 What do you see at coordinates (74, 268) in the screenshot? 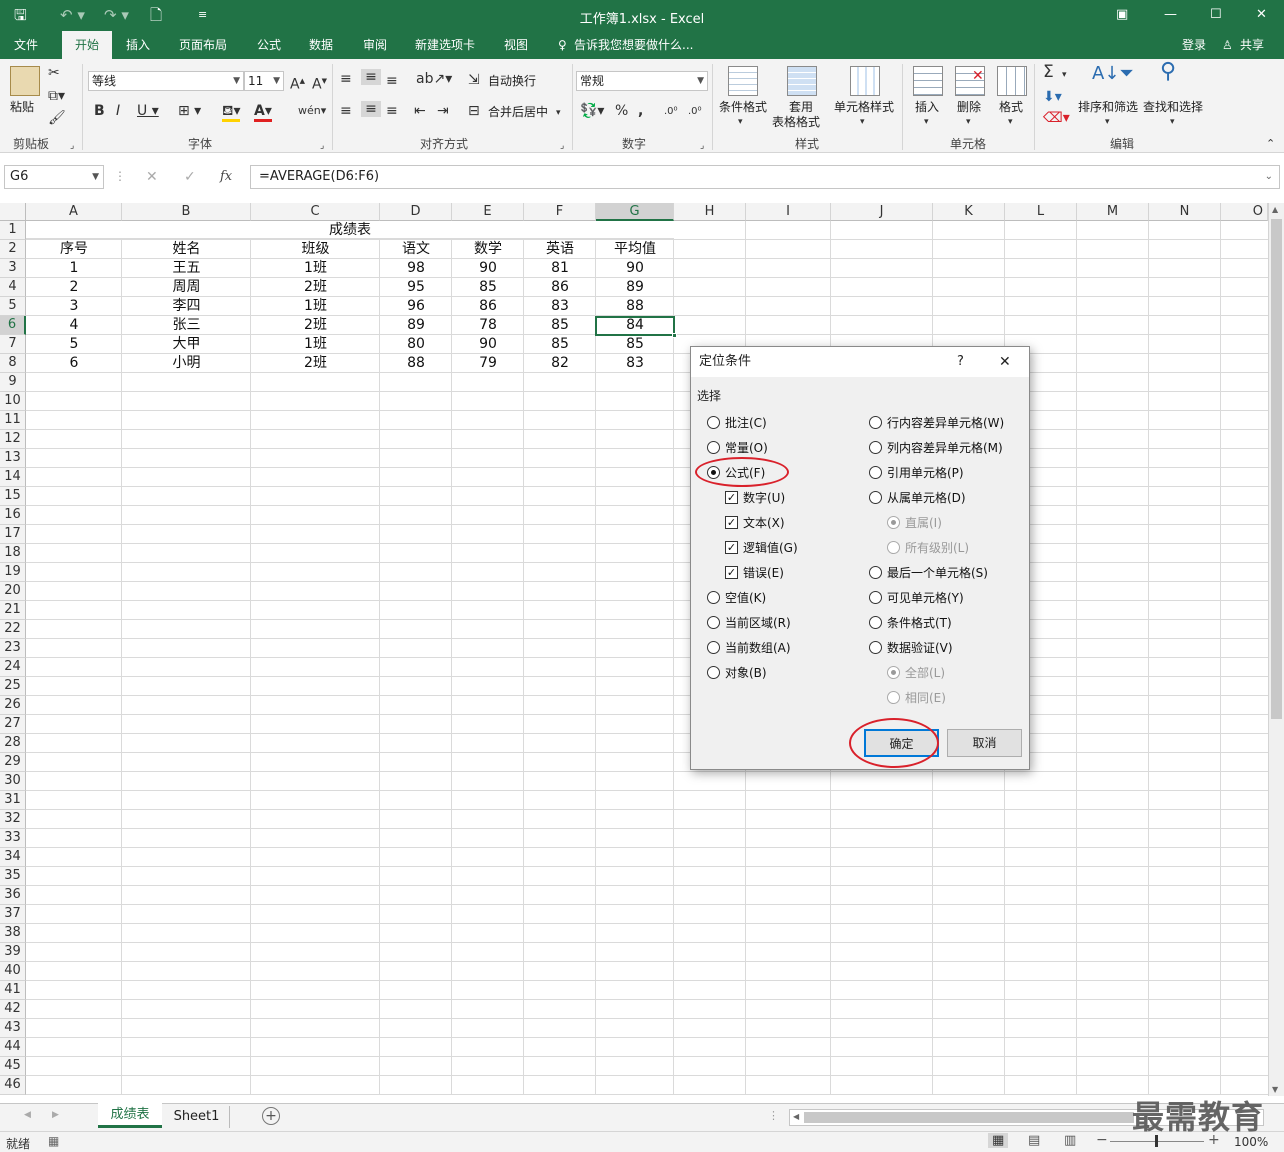
I see `table-cell: 1` at bounding box center [74, 268].